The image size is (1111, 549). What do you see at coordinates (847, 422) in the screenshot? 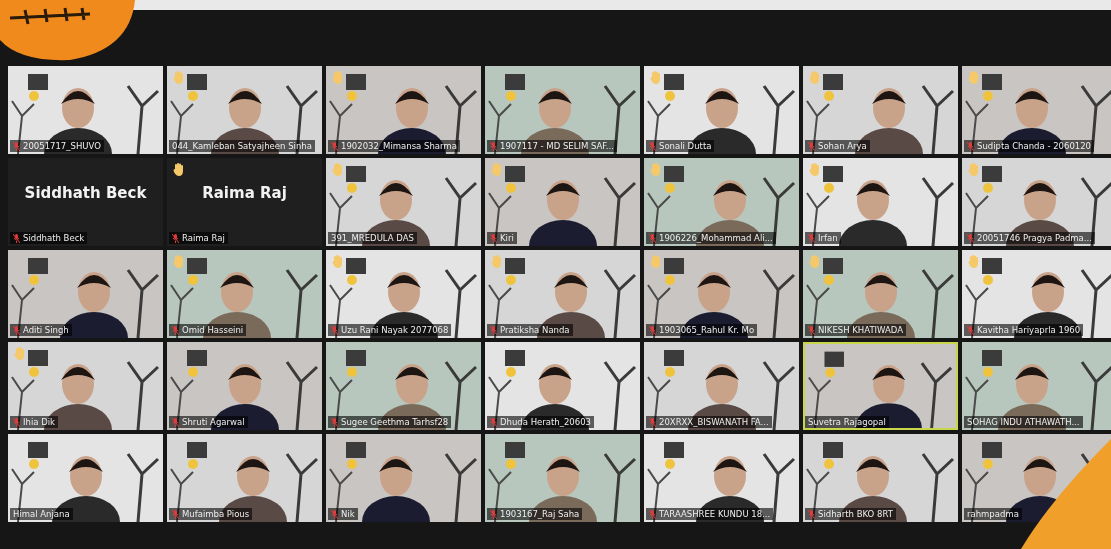
I see `participant-name-label: Suvetra Rajagopal` at bounding box center [847, 422].